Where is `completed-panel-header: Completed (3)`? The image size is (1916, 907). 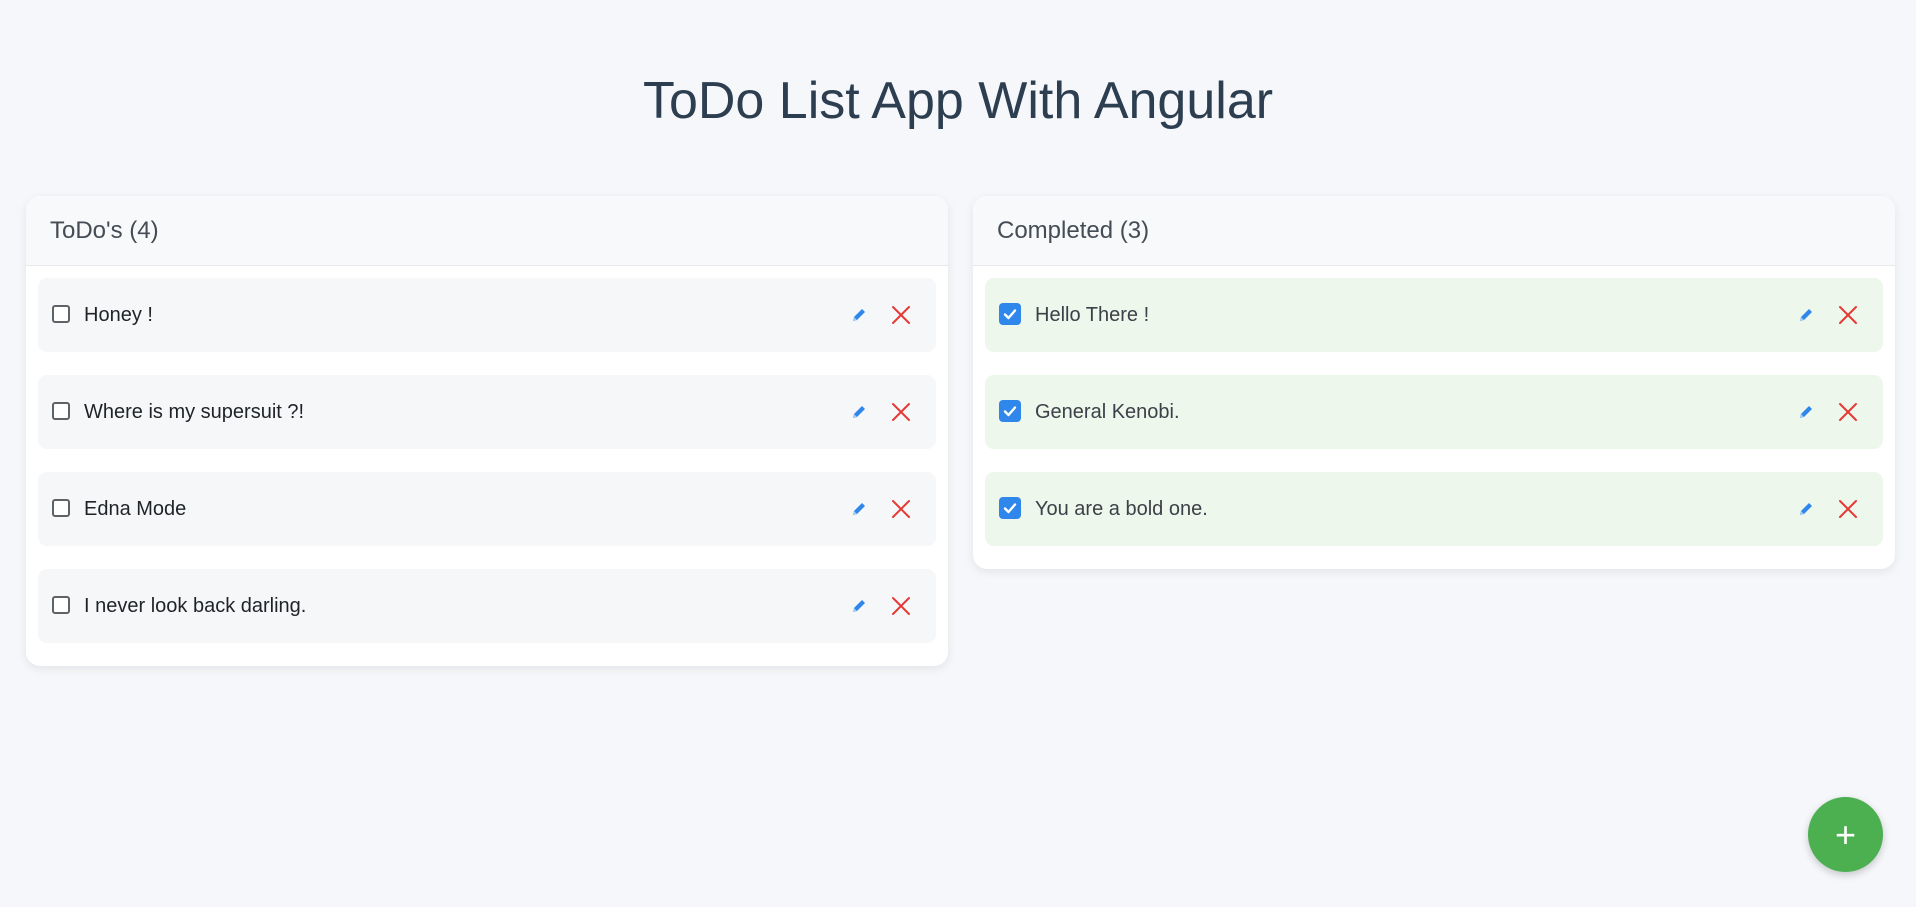
completed-panel-header: Completed (3) is located at coordinates (1434, 231).